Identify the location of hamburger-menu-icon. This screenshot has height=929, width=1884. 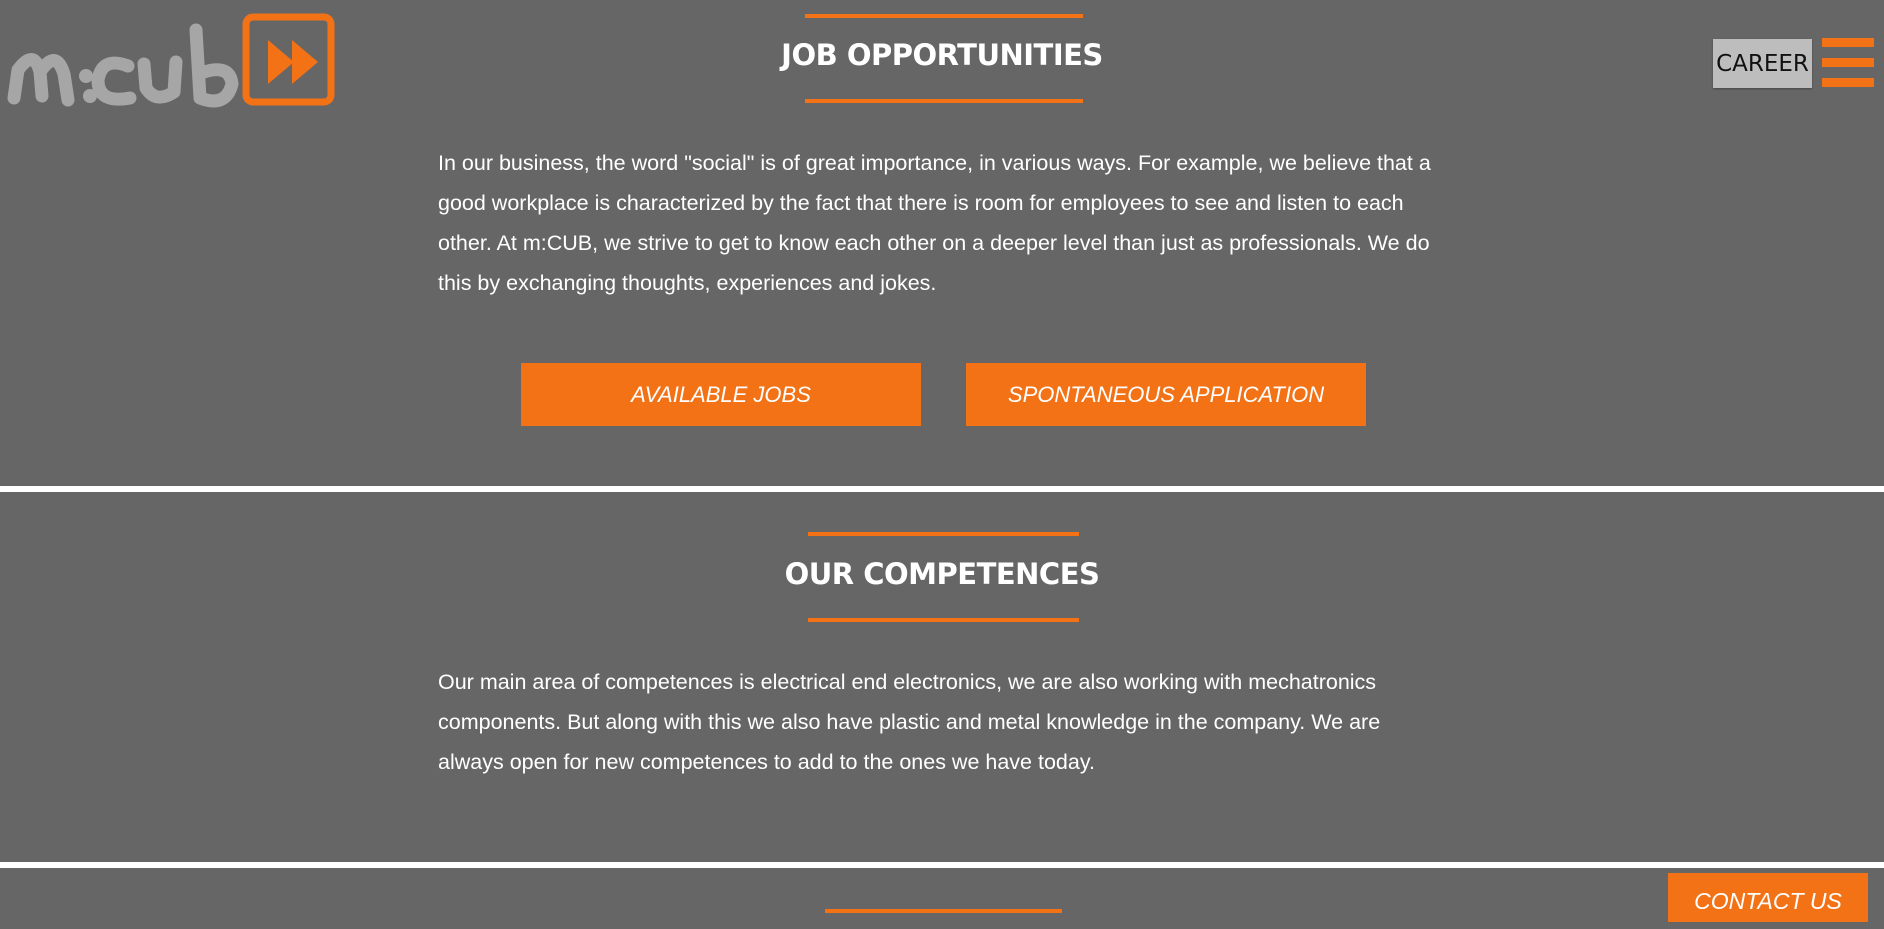
(1848, 64).